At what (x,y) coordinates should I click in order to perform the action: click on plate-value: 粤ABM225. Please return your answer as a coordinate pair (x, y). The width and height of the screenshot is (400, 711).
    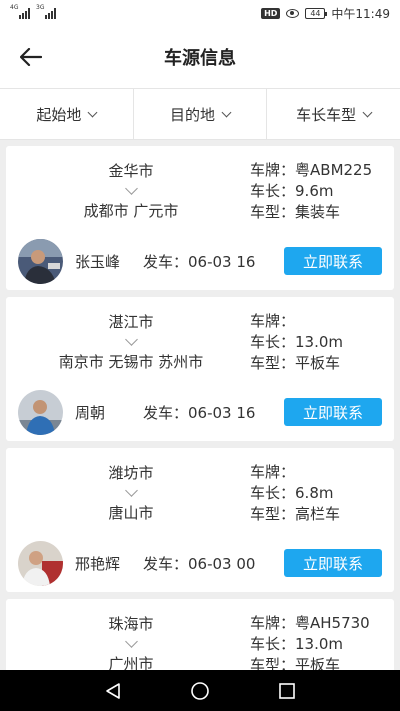
    Looking at the image, I should click on (334, 170).